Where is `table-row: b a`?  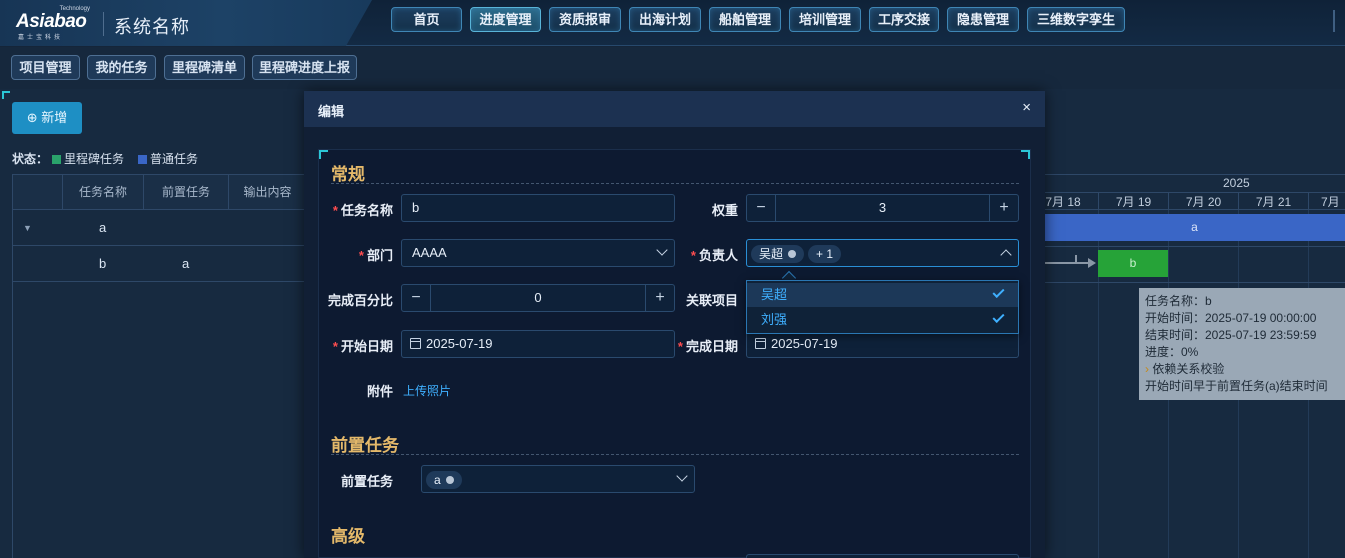
table-row: b a is located at coordinates (159, 264).